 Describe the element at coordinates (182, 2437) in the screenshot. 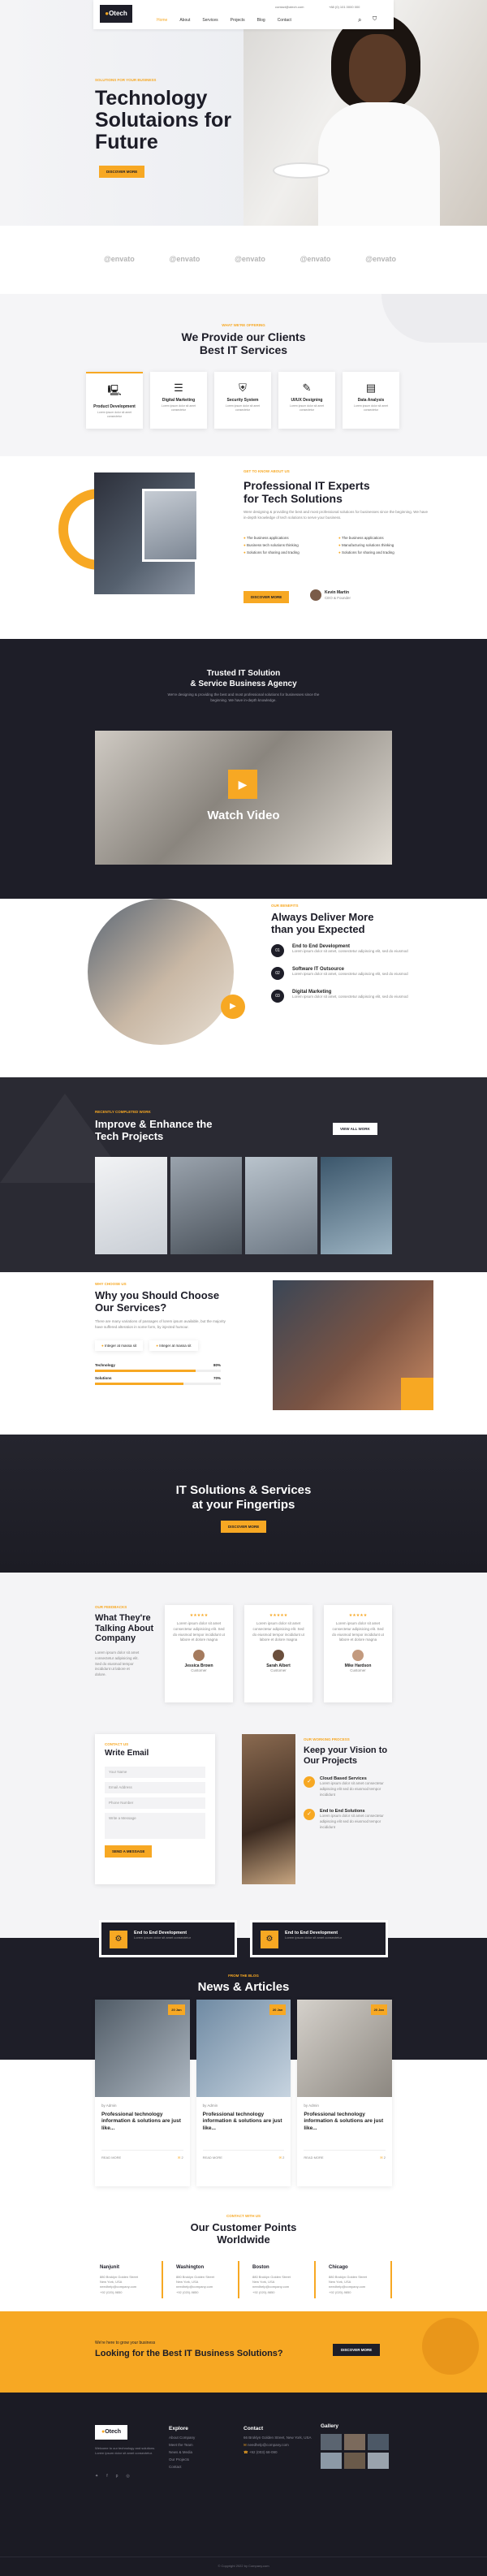

I see `footer-link: About Company` at that location.